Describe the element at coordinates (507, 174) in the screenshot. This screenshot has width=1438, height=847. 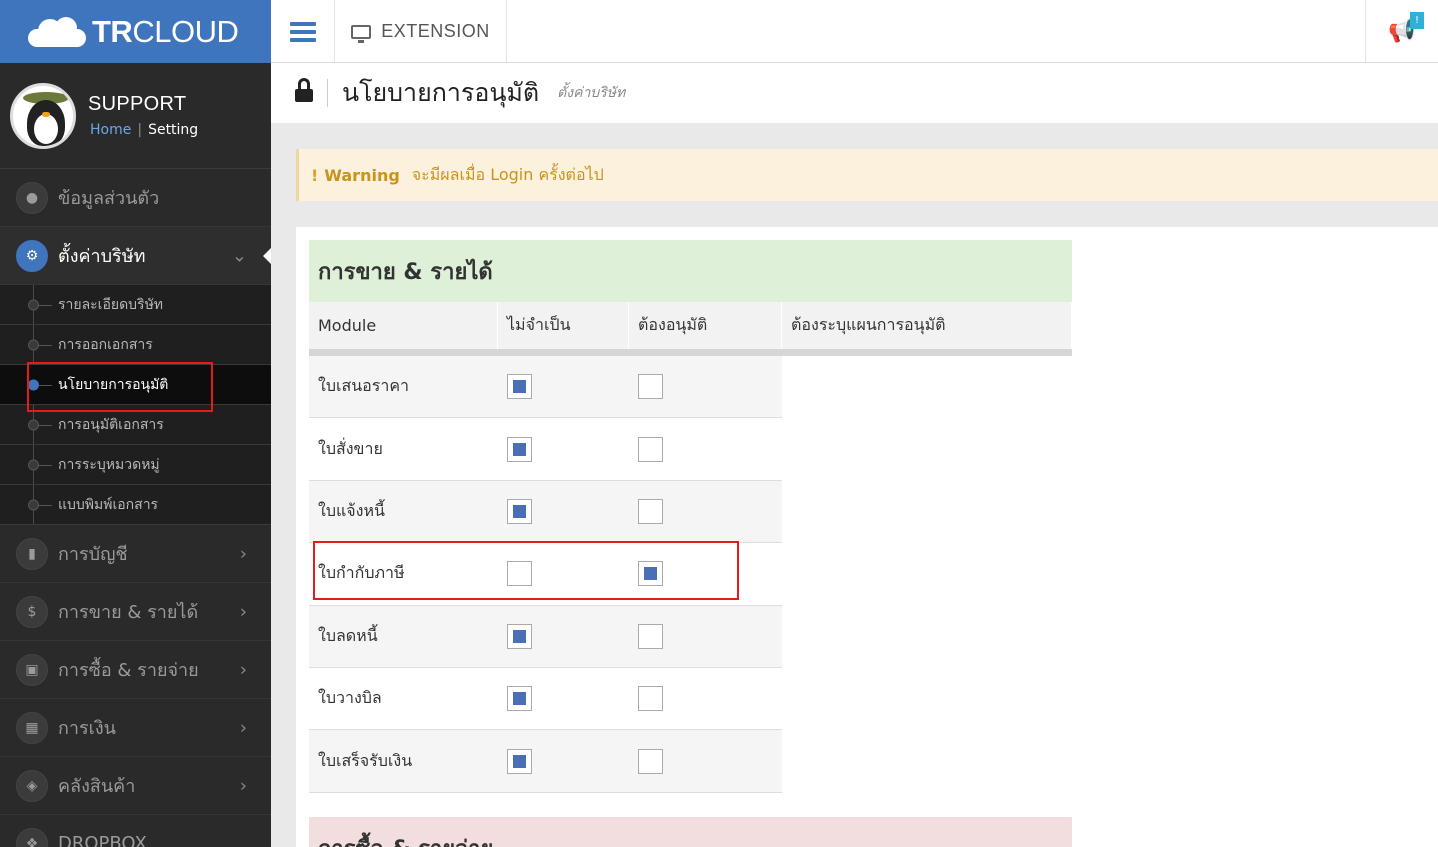
I see `warning-text: จะมีผลเมื่อ Login ครั้งต่อไป` at that location.